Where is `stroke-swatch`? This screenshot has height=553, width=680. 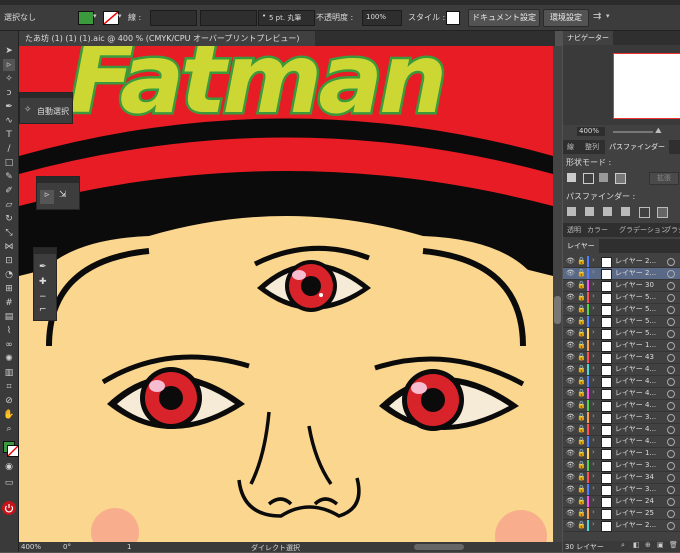 stroke-swatch is located at coordinates (13, 451).